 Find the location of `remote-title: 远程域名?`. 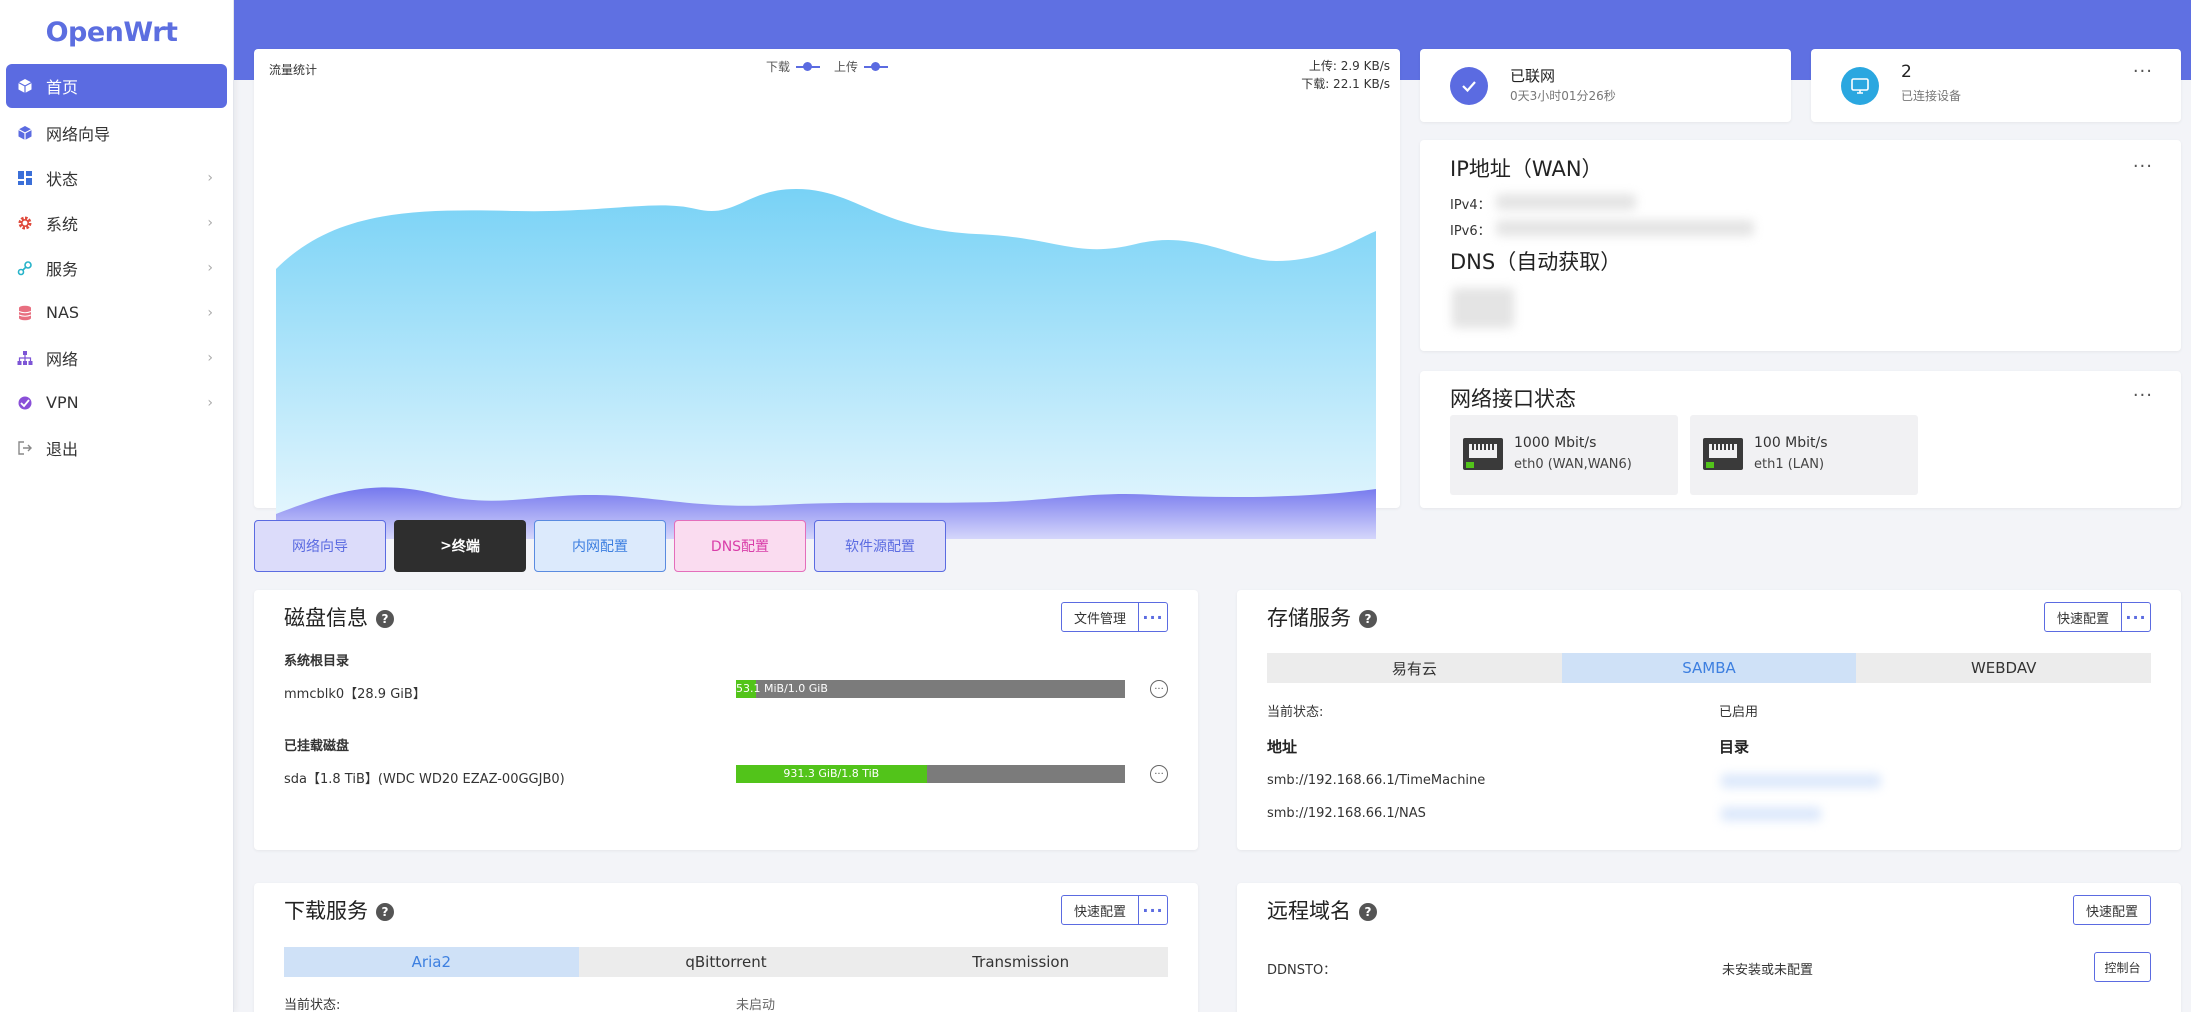

remote-title: 远程域名? is located at coordinates (1322, 910).